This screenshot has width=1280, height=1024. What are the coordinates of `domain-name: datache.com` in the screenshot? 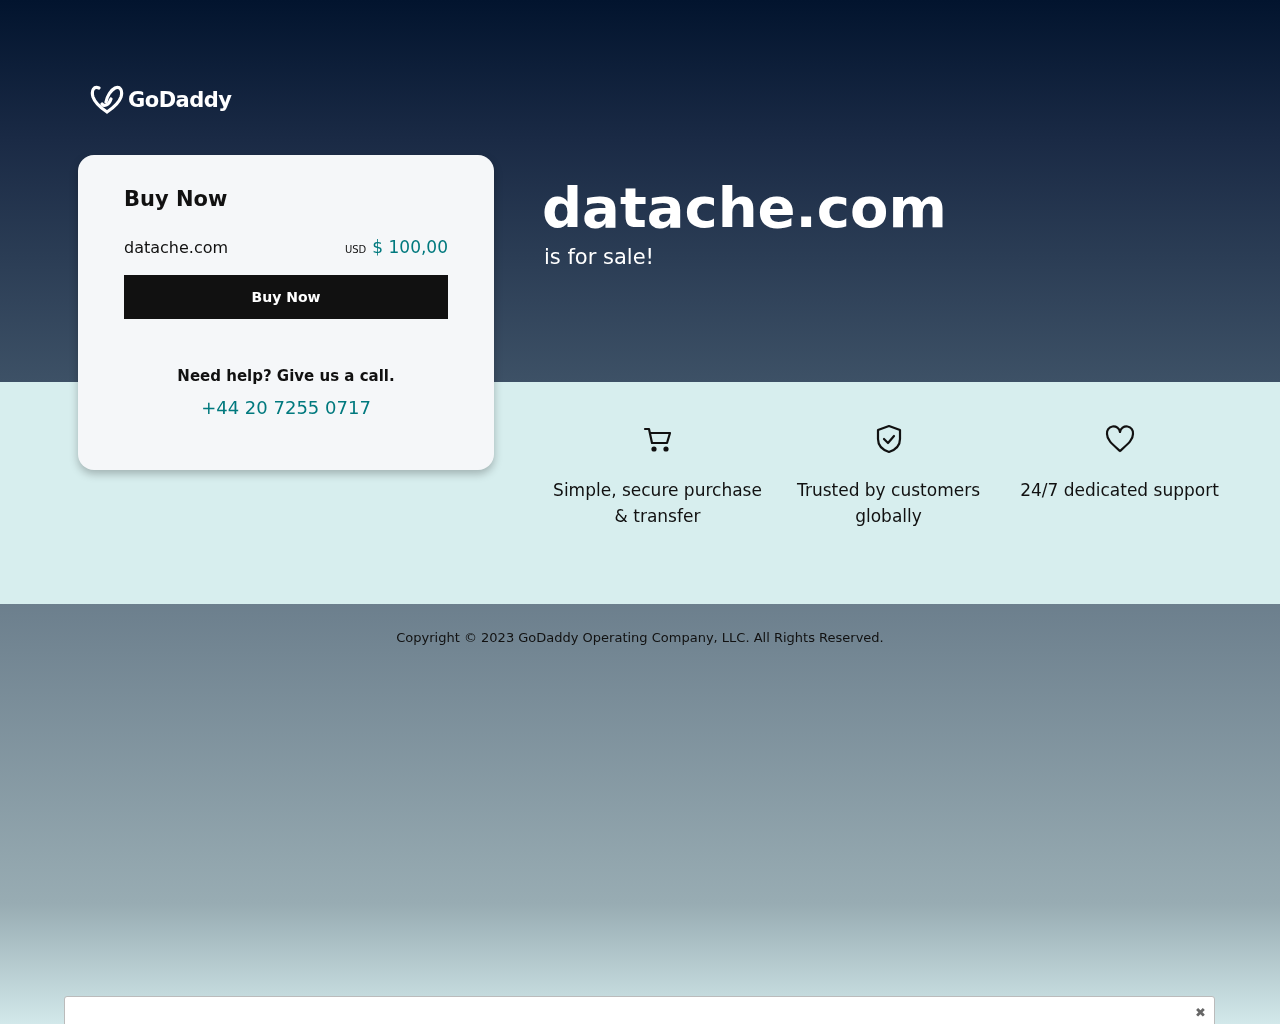 It's located at (176, 247).